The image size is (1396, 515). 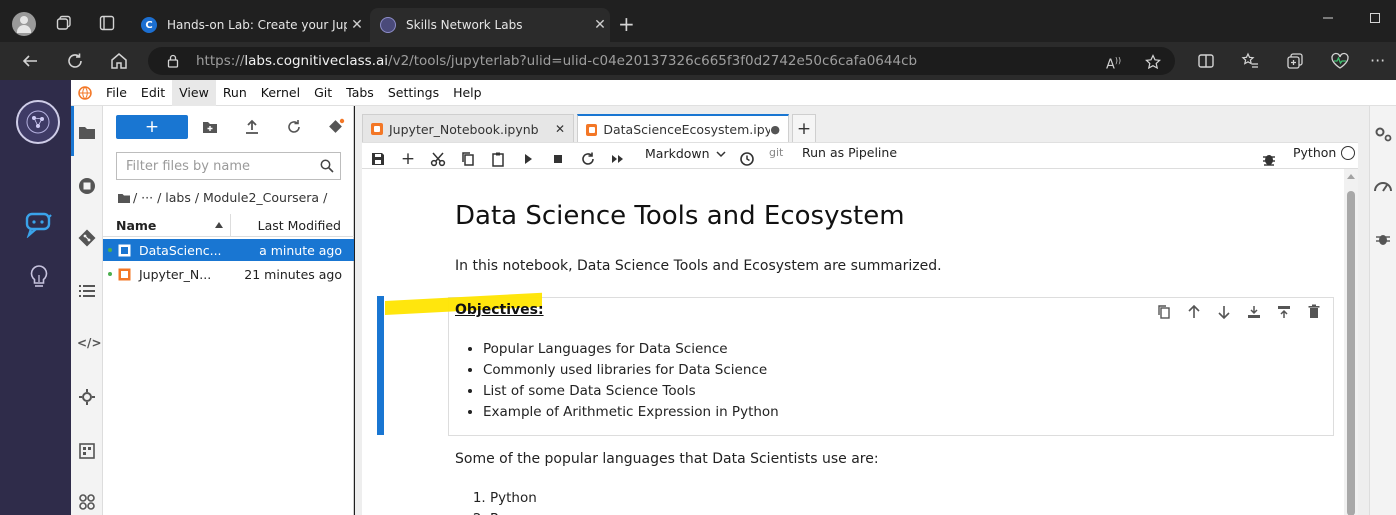 What do you see at coordinates (1314, 152) in the screenshot?
I see `kernel-name: Python` at bounding box center [1314, 152].